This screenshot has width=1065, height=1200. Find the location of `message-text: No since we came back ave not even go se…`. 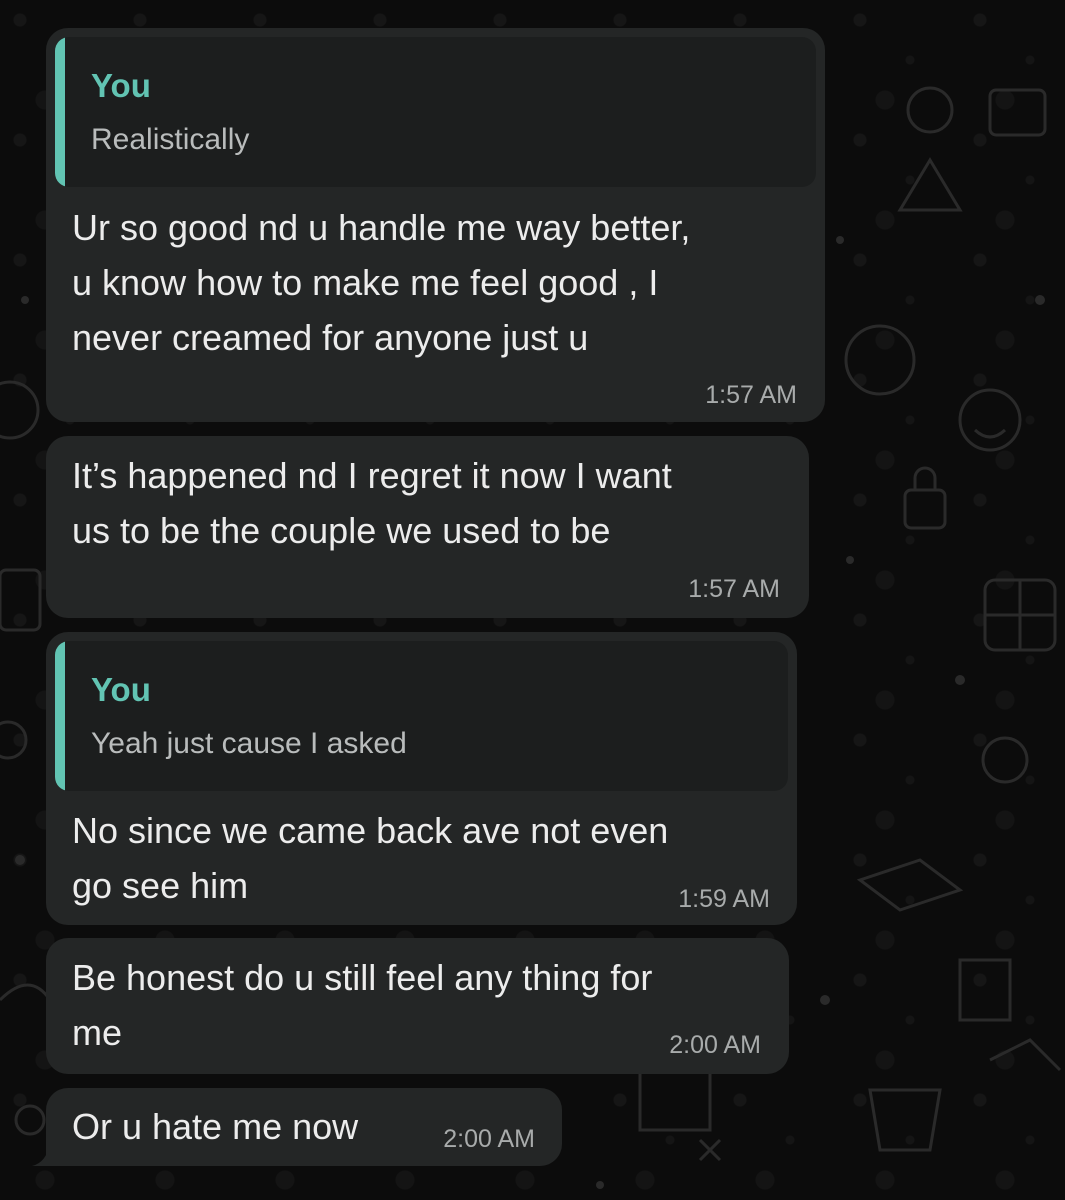

message-text: No since we came back ave not even go se… is located at coordinates (370, 858).